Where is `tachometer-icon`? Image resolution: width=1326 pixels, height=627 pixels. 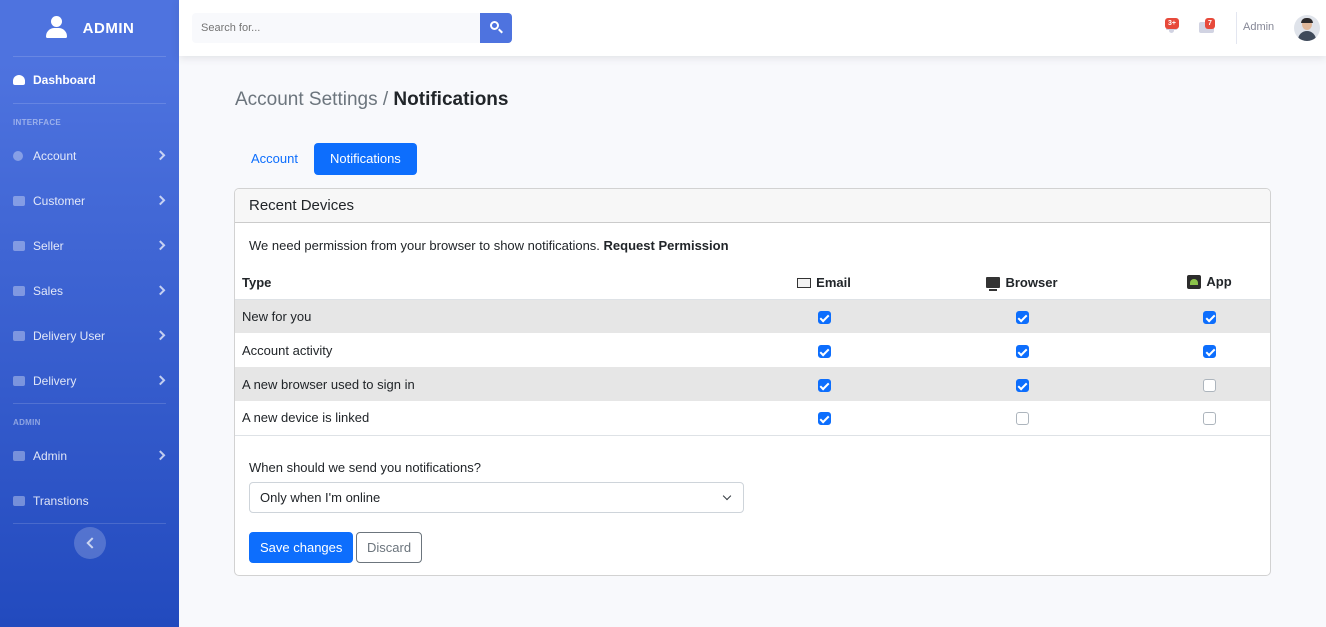 tachometer-icon is located at coordinates (19, 80).